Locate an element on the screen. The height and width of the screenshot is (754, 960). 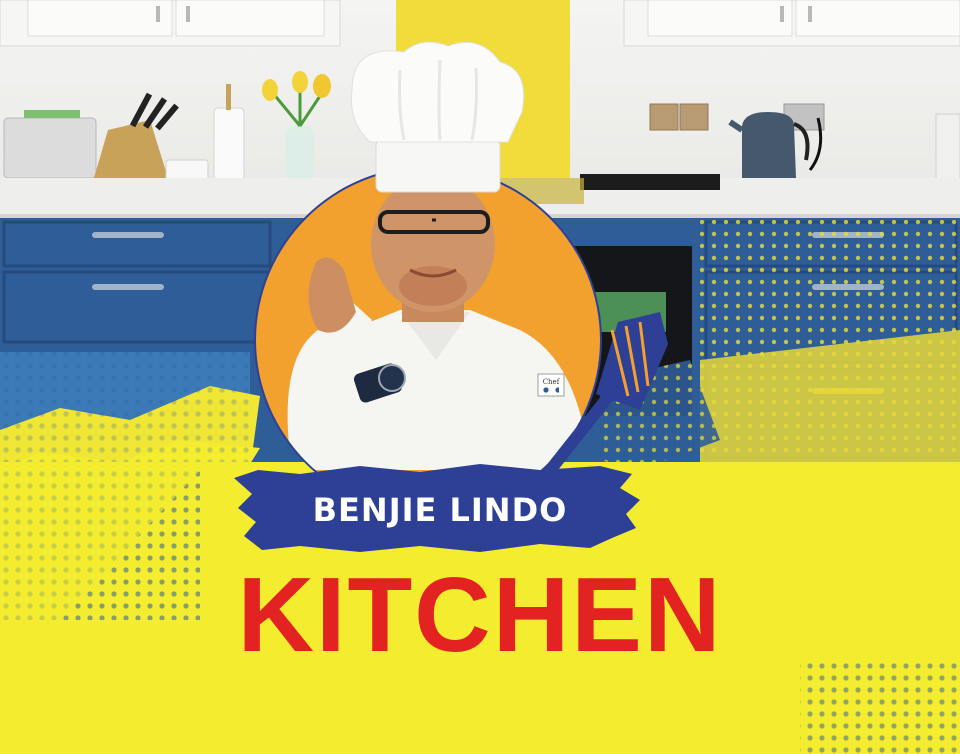
jacket-badge-text: Chef is located at coordinates (552, 382).